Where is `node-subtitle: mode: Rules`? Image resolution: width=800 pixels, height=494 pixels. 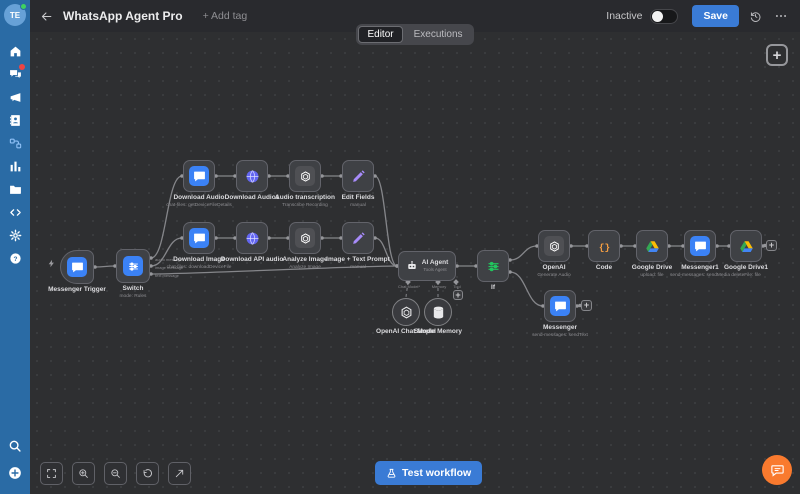
node-subtitle: mode: Rules is located at coordinates (133, 296).